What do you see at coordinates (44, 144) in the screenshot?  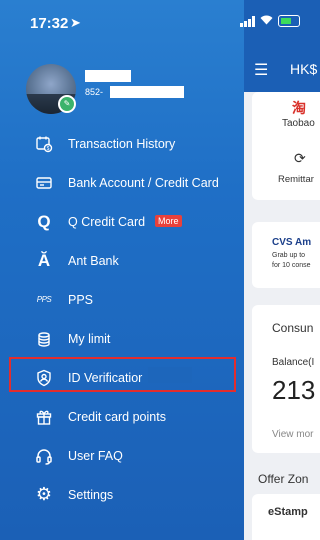 I see `transaction-history-icon: $` at bounding box center [44, 144].